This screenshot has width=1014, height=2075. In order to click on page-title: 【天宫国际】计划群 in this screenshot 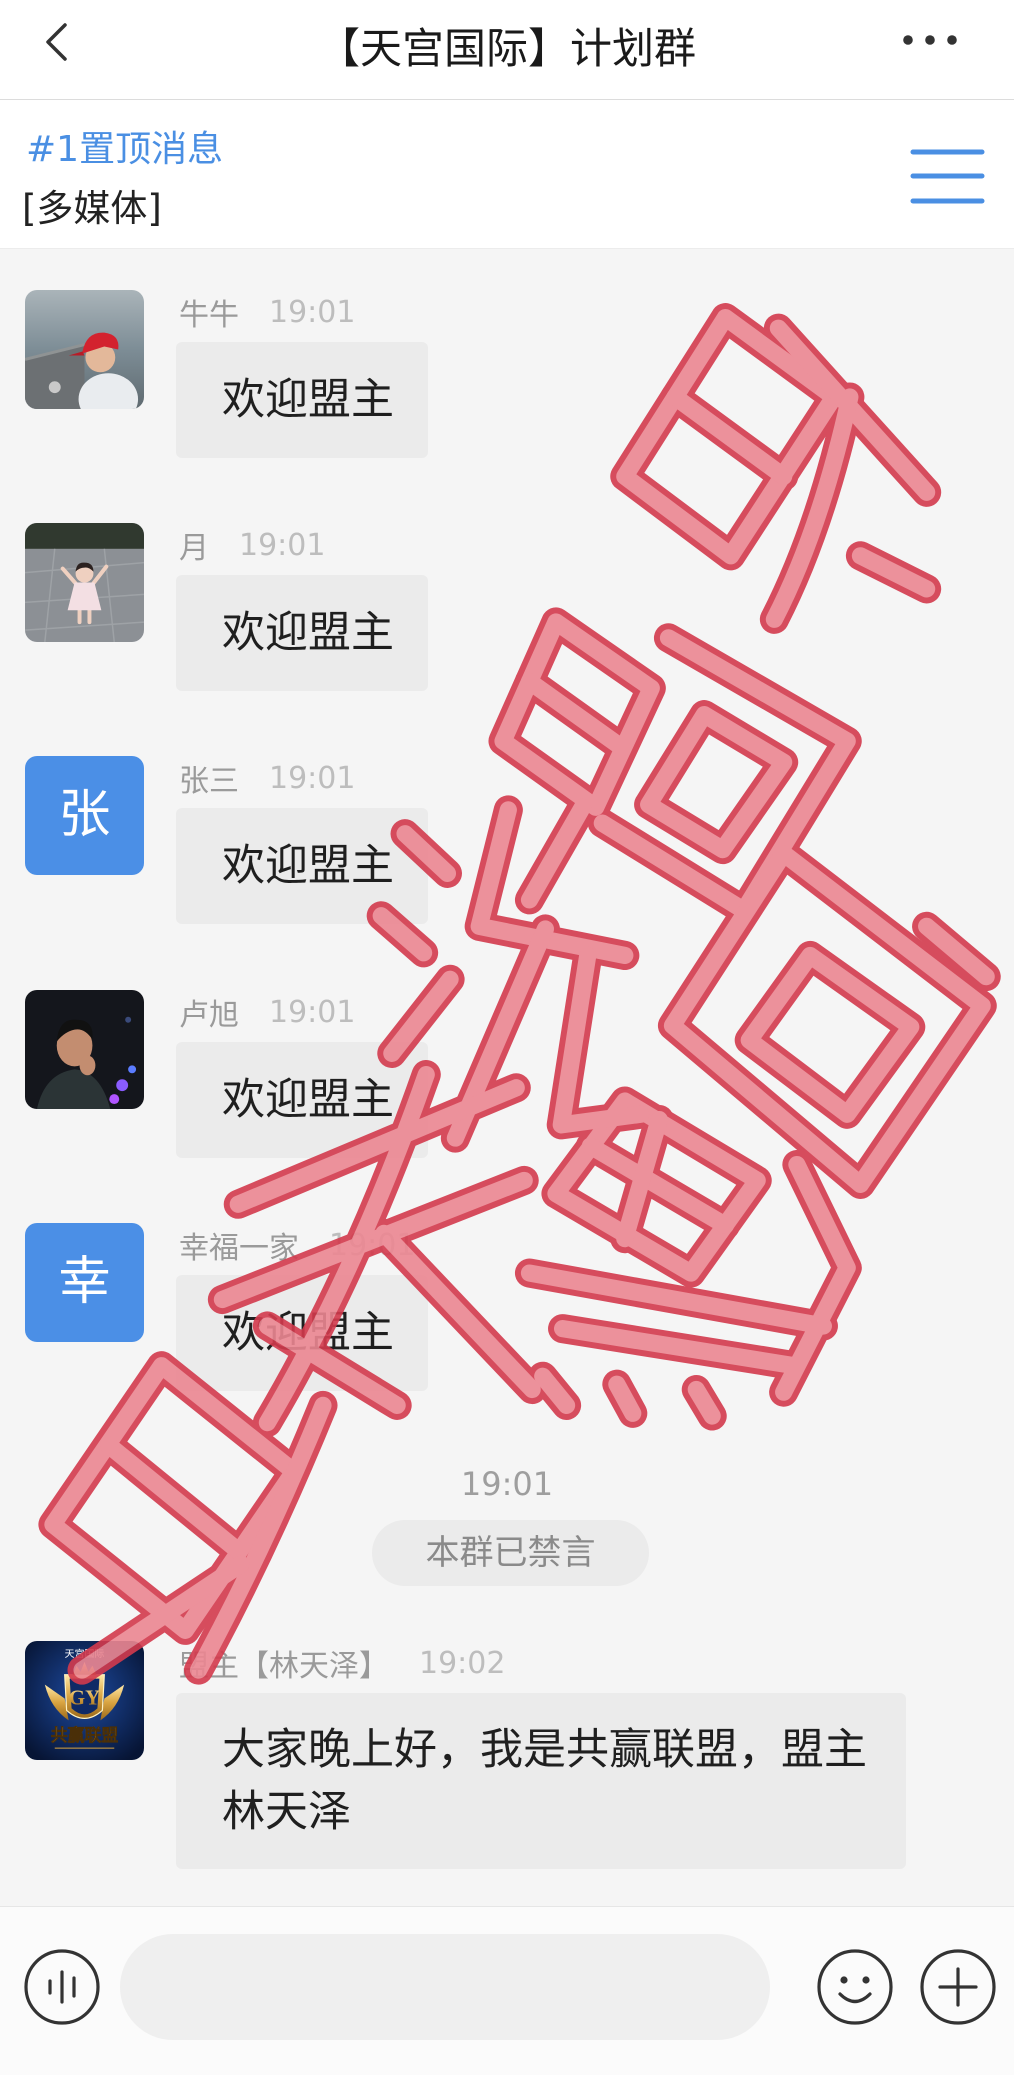, I will do `click(506, 48)`.